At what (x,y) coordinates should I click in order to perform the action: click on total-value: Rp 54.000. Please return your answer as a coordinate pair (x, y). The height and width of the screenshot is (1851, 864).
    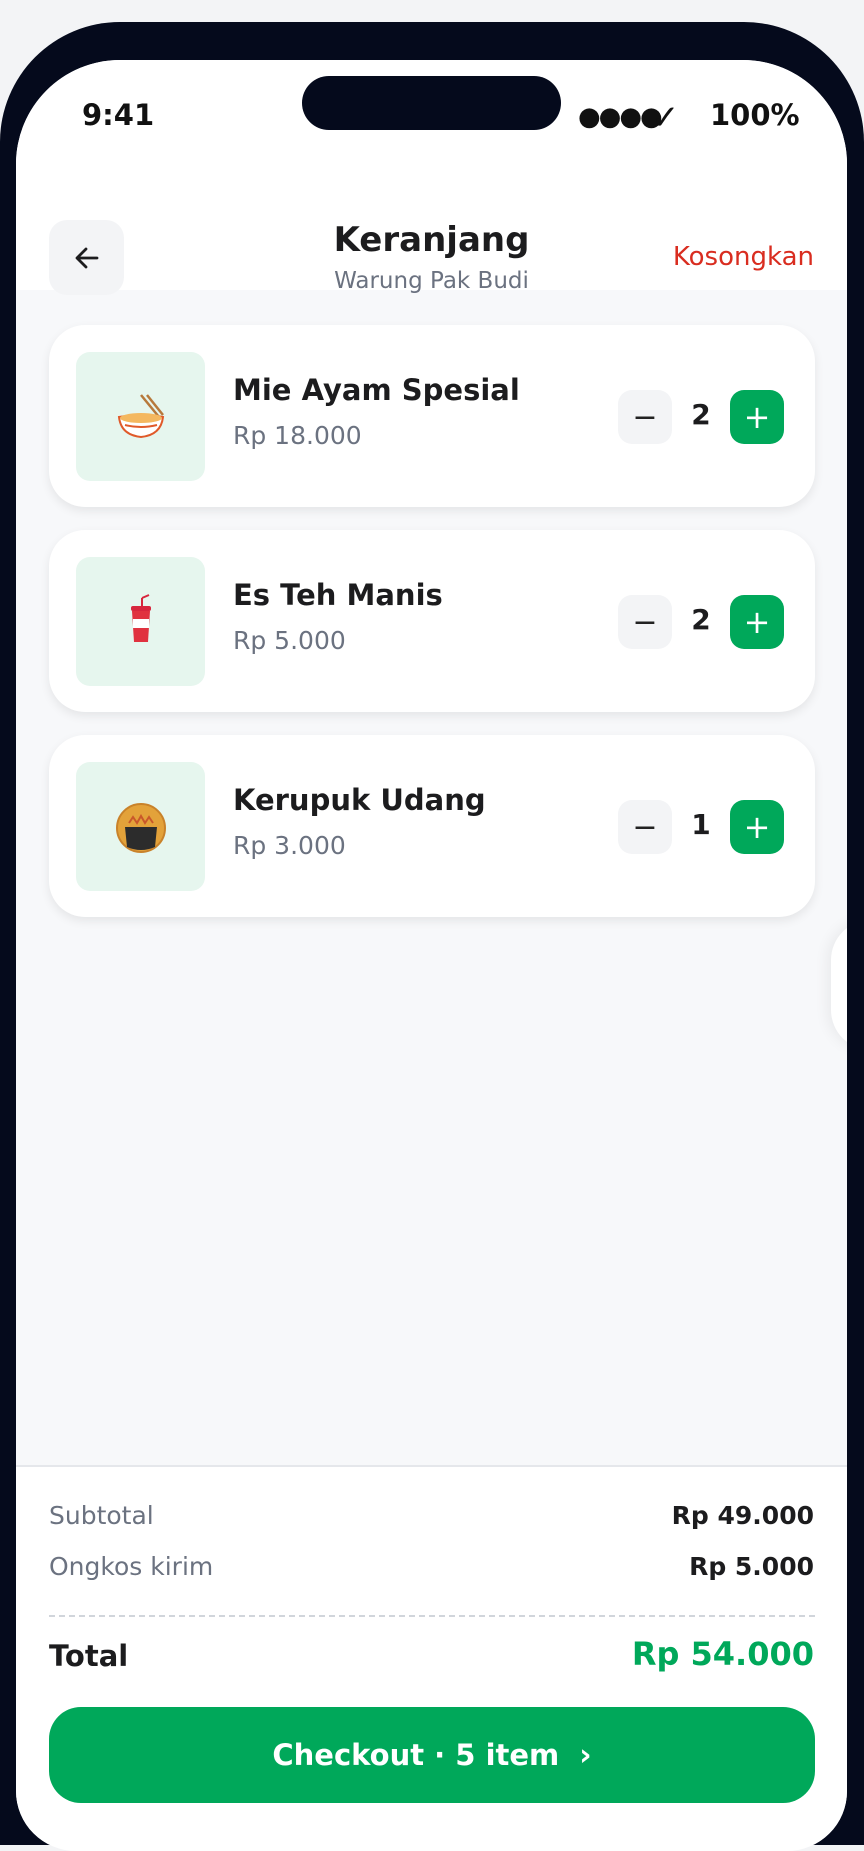
    Looking at the image, I should click on (722, 1654).